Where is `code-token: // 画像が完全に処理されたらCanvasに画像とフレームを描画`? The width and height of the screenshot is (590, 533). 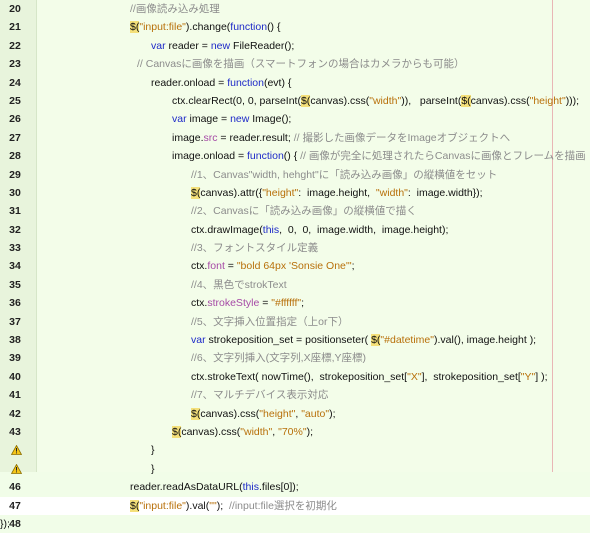 code-token: // 画像が完全に処理されたらCanvasに画像とフレームを描画 is located at coordinates (443, 156).